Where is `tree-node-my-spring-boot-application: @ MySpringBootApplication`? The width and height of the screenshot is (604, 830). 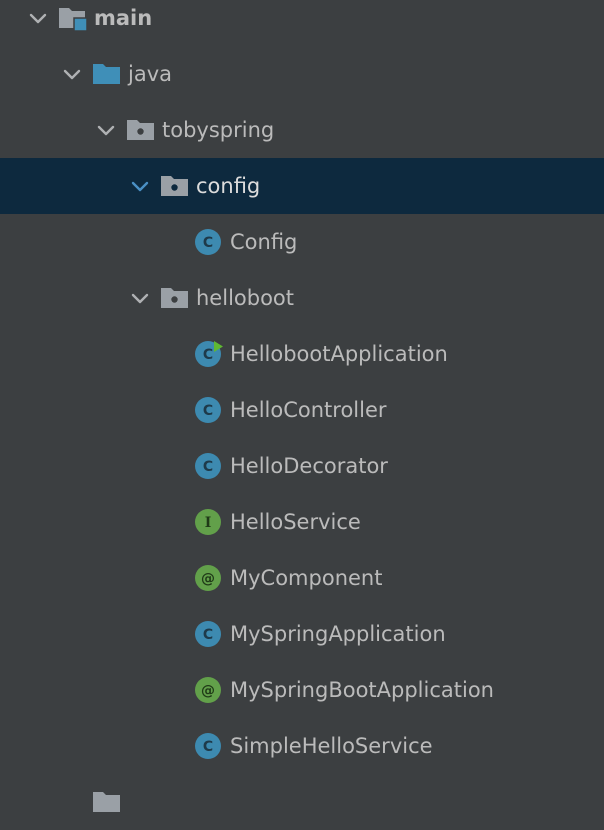 tree-node-my-spring-boot-application: @ MySpringBootApplication is located at coordinates (302, 690).